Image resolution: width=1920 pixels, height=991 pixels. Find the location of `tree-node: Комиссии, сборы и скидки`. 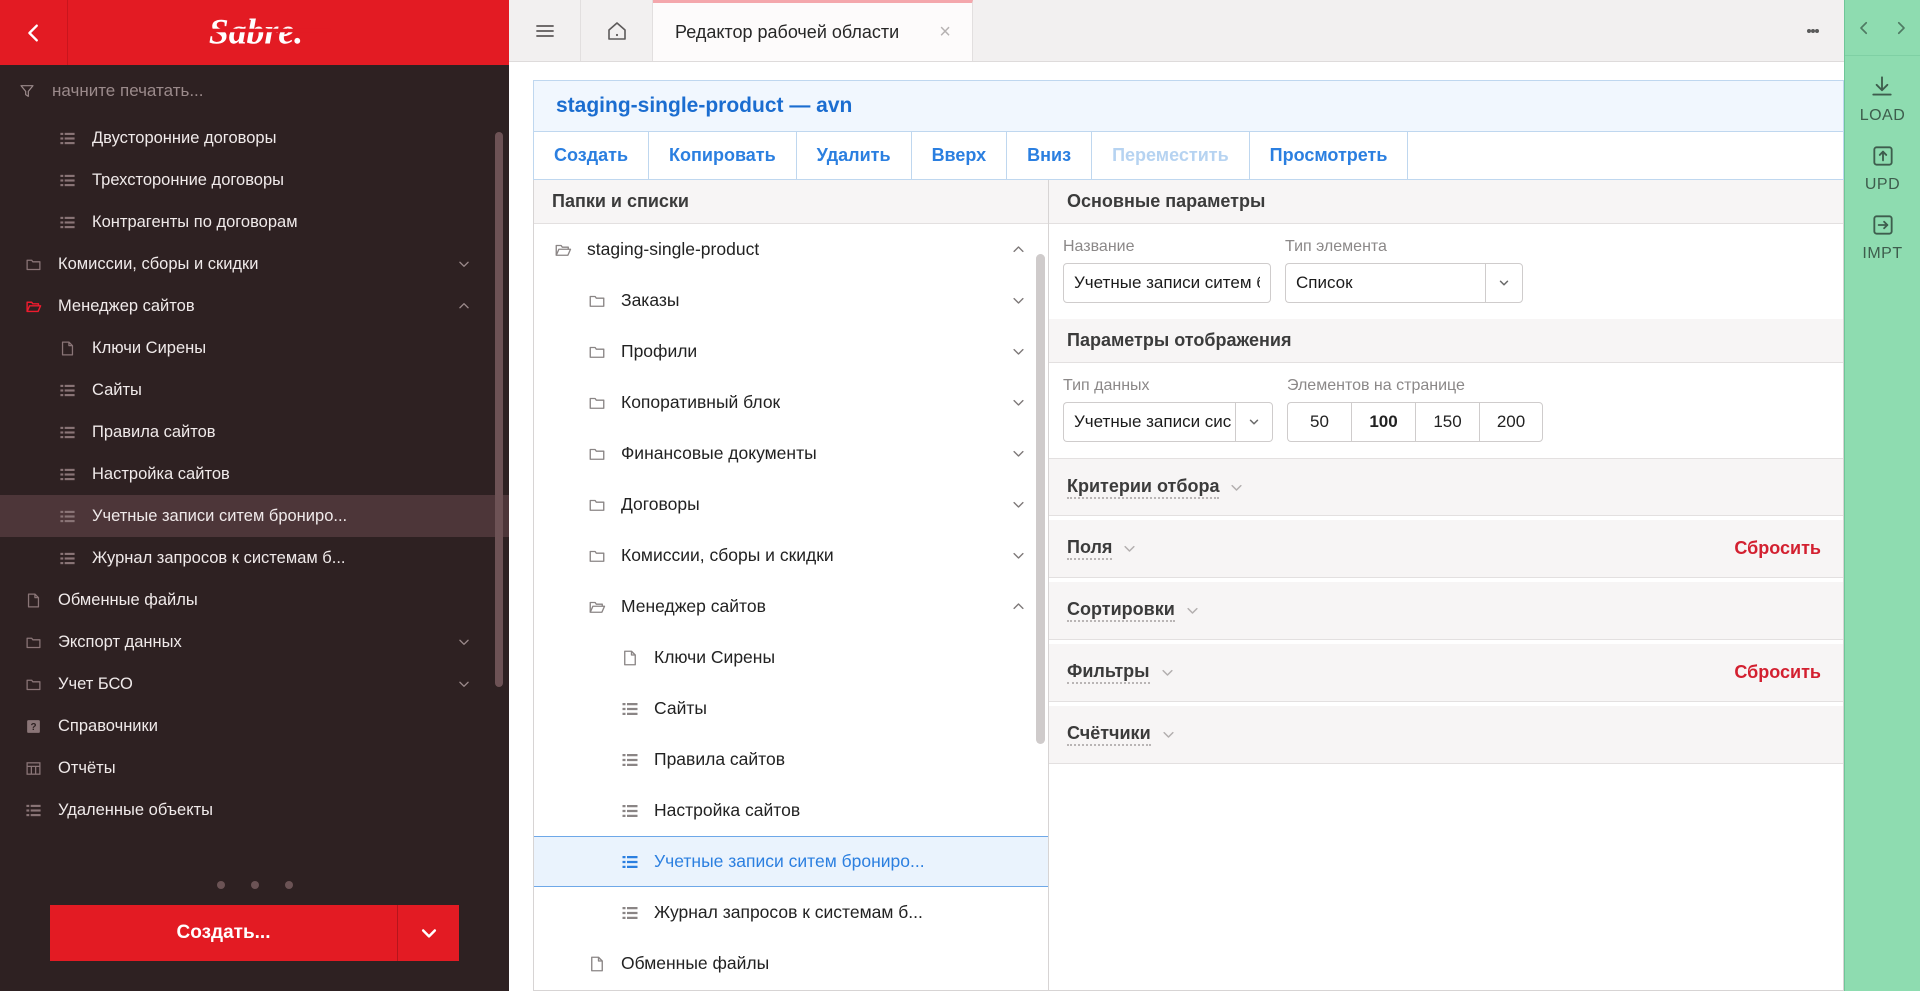

tree-node: Комиссии, сборы и скидки is located at coordinates (791, 555).